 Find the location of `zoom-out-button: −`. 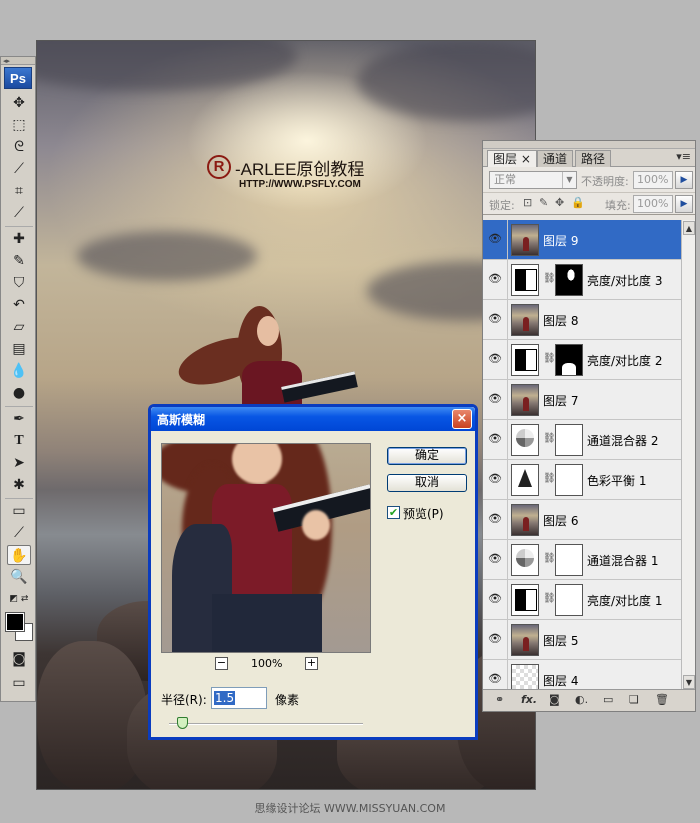

zoom-out-button: − is located at coordinates (221, 663).